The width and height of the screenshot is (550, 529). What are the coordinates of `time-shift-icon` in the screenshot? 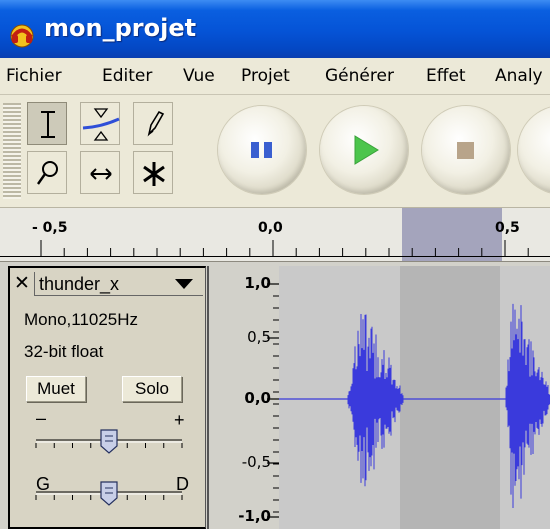 It's located at (101, 174).